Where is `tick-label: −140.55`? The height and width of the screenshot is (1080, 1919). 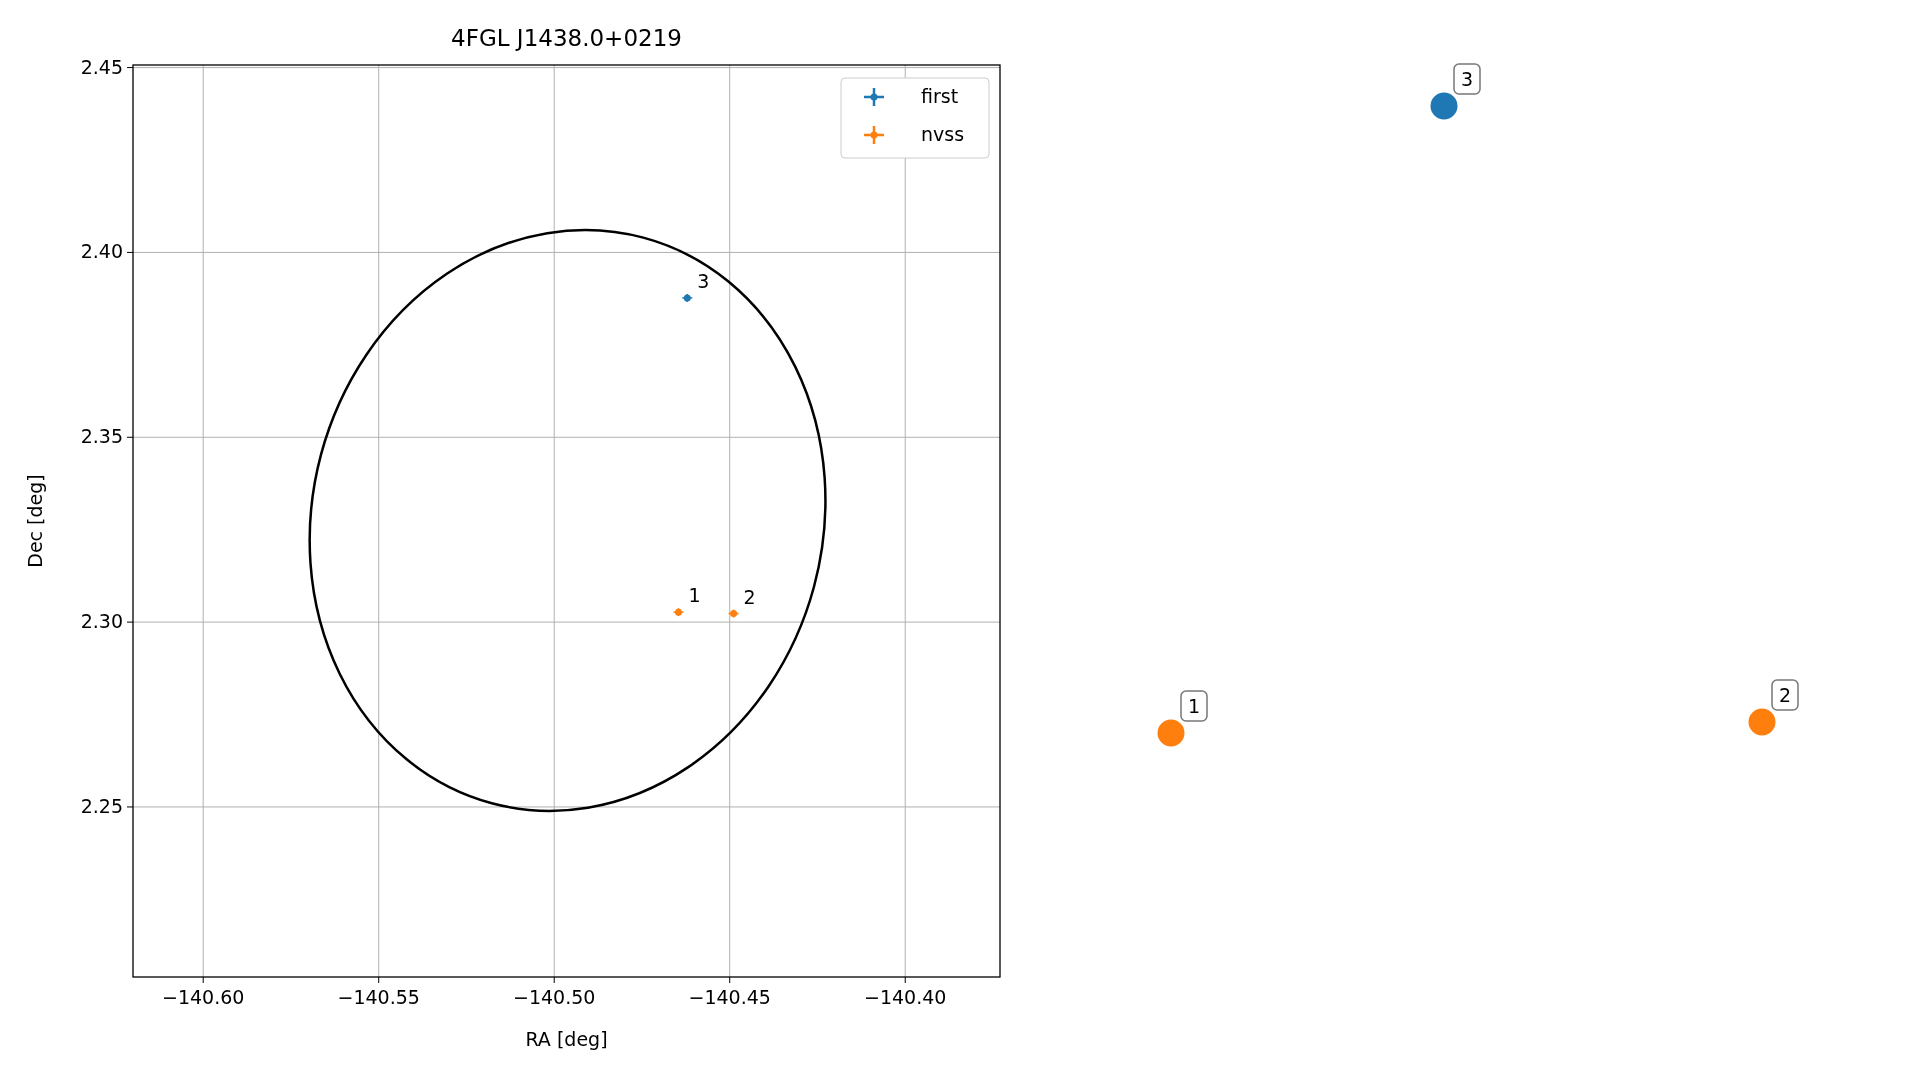
tick-label: −140.55 is located at coordinates (378, 997).